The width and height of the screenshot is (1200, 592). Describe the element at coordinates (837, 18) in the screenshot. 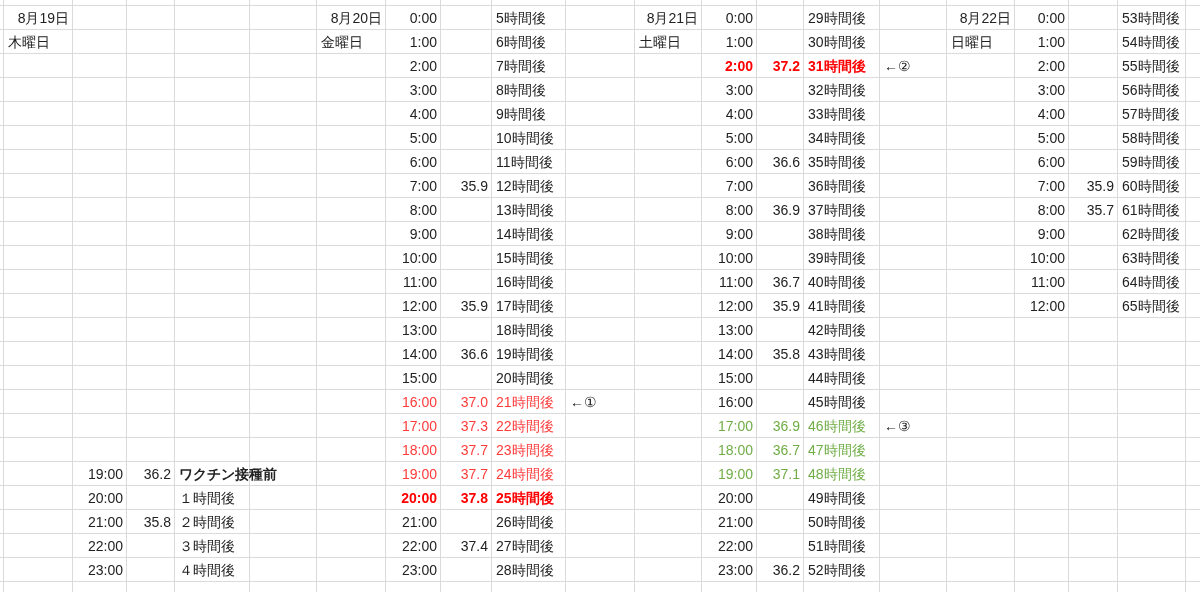

I see `elapsed-time-cell-text: 29時間後` at that location.